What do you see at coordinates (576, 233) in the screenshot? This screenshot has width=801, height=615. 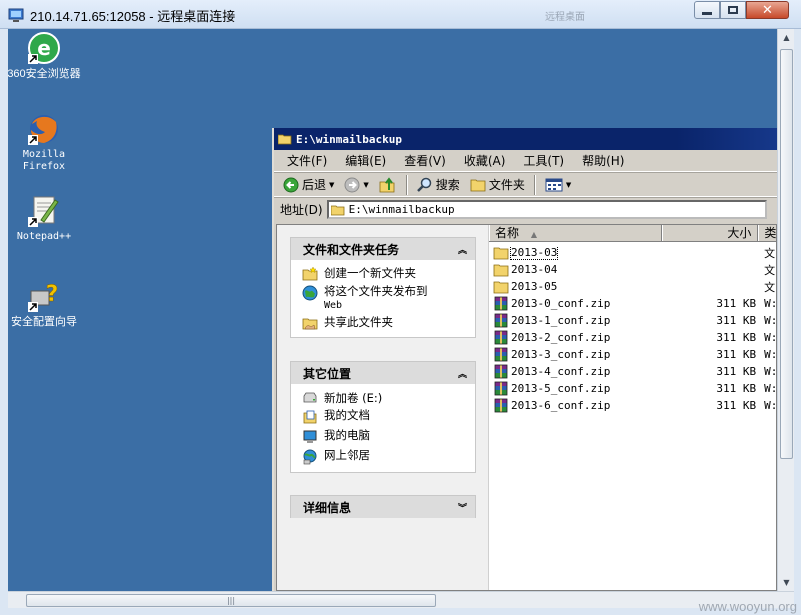 I see `column-name: 名称 ▲` at bounding box center [576, 233].